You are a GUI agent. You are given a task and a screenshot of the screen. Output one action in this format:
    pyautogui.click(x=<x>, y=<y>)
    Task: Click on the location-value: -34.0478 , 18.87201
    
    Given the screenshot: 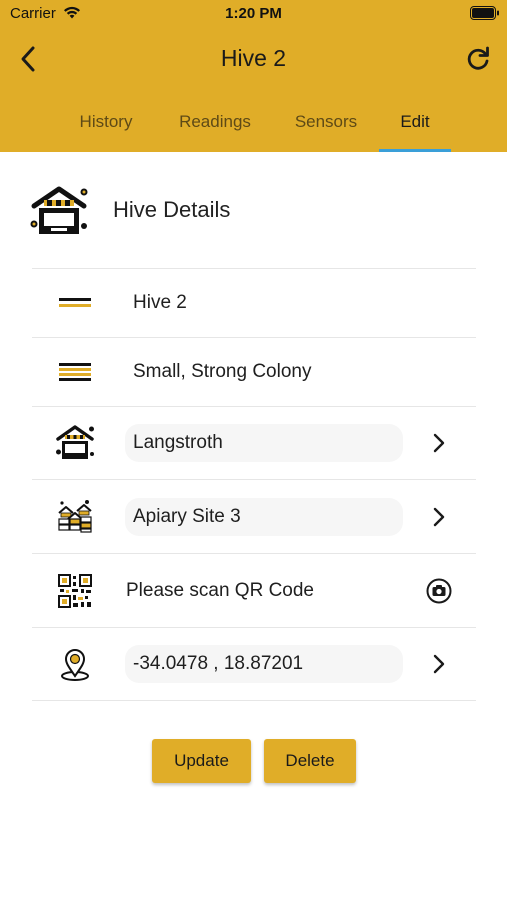 What is the action you would take?
    pyautogui.click(x=218, y=663)
    